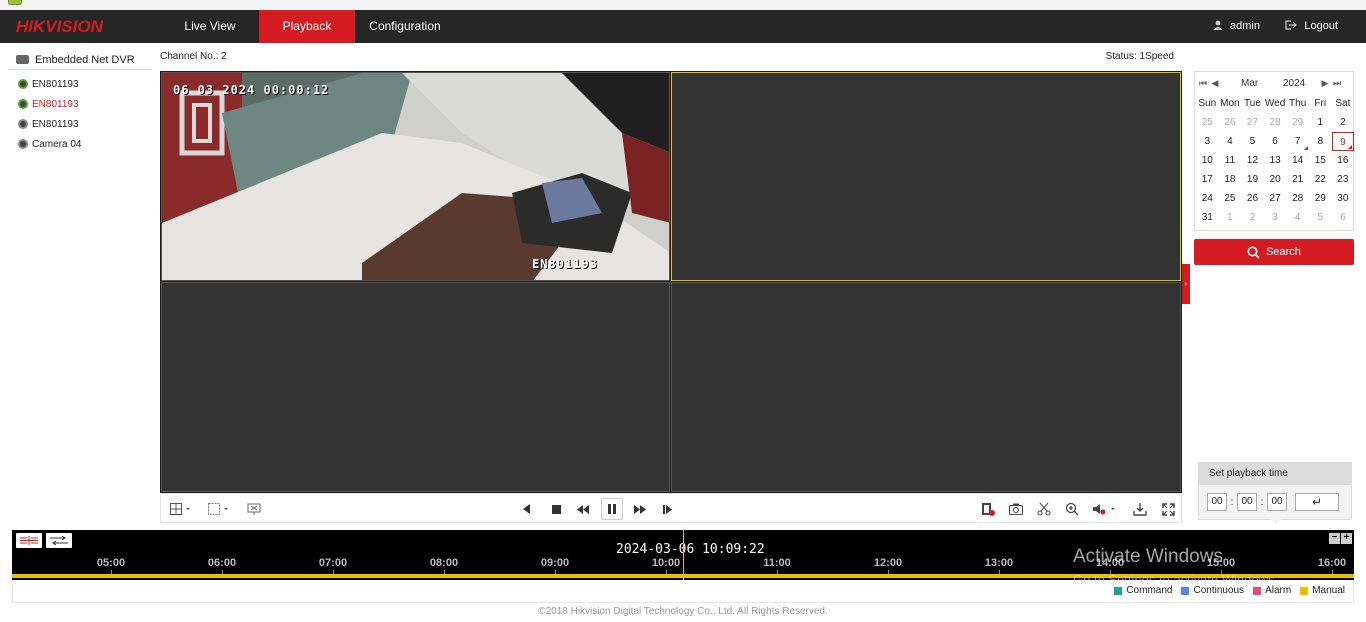  What do you see at coordinates (1298, 83) in the screenshot?
I see `calendar-year: 2024` at bounding box center [1298, 83].